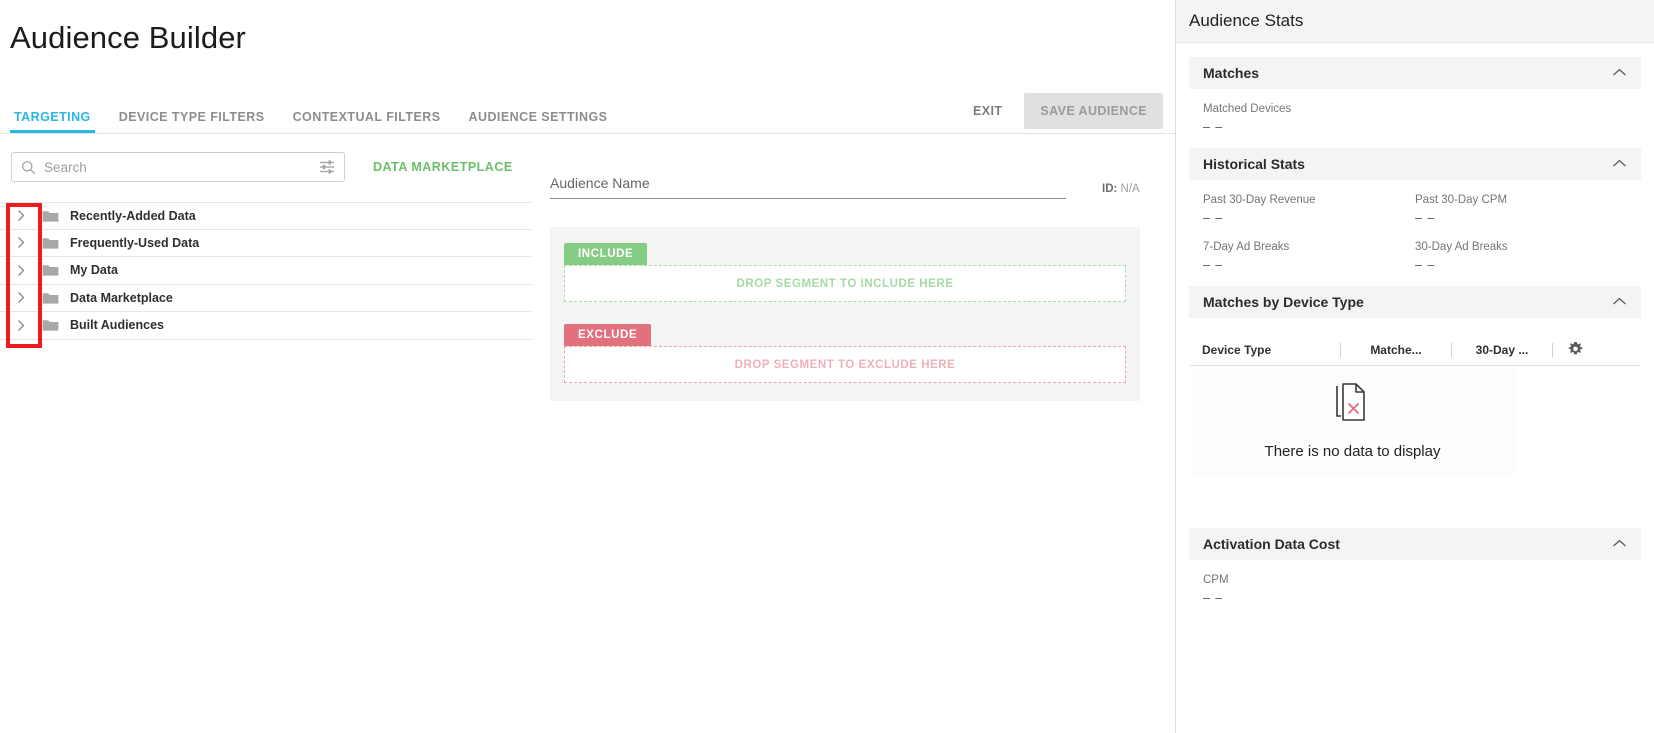 The height and width of the screenshot is (733, 1654). I want to click on tab-targeting: TARGETING, so click(52, 110).